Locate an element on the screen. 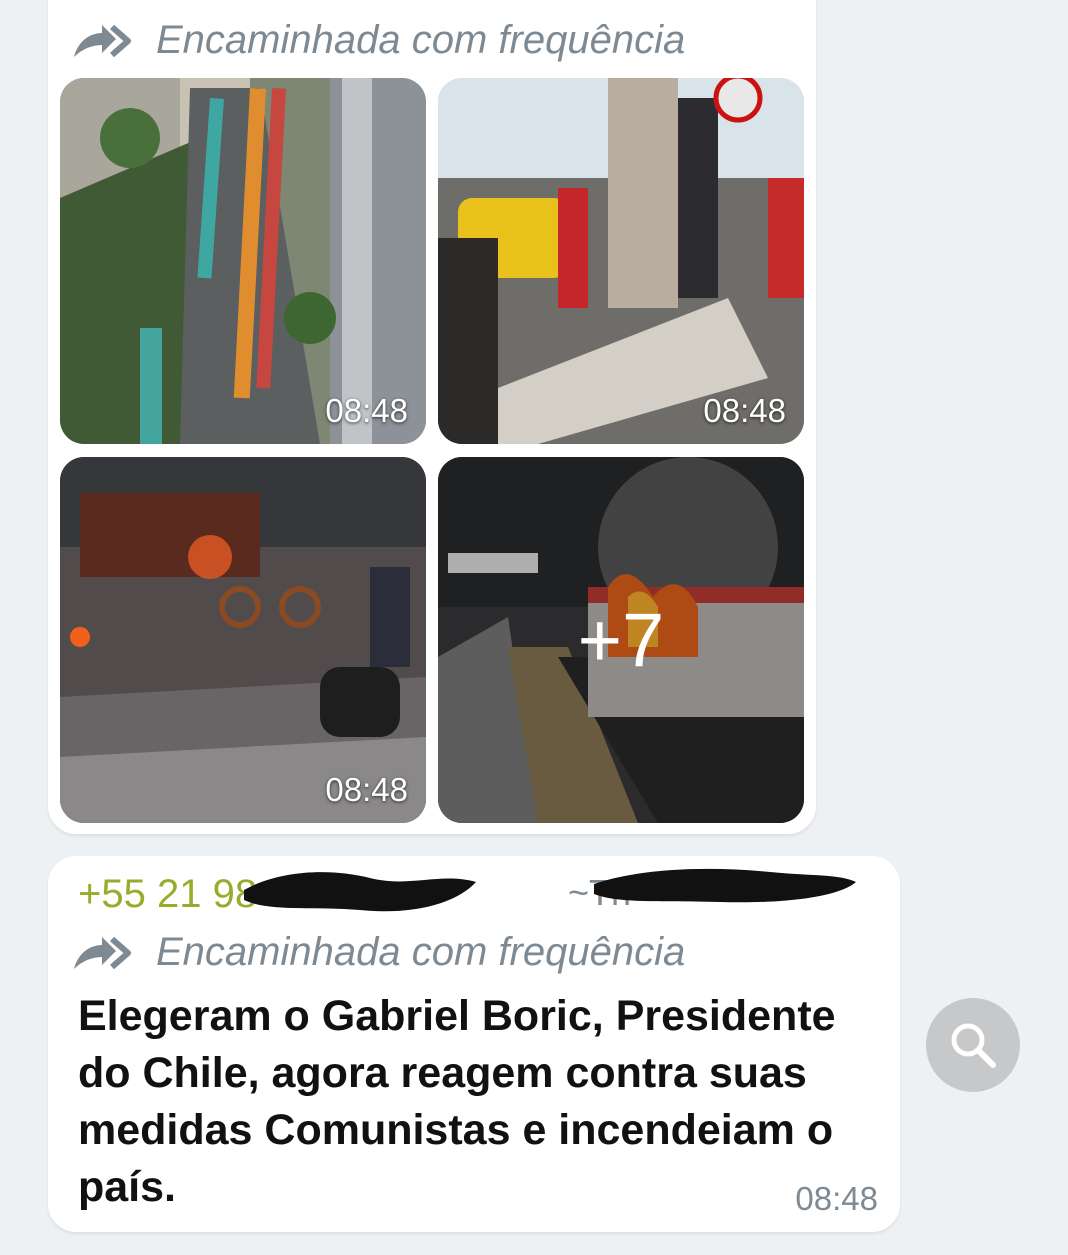  sender-number: +55 21 98 is located at coordinates (167, 894).